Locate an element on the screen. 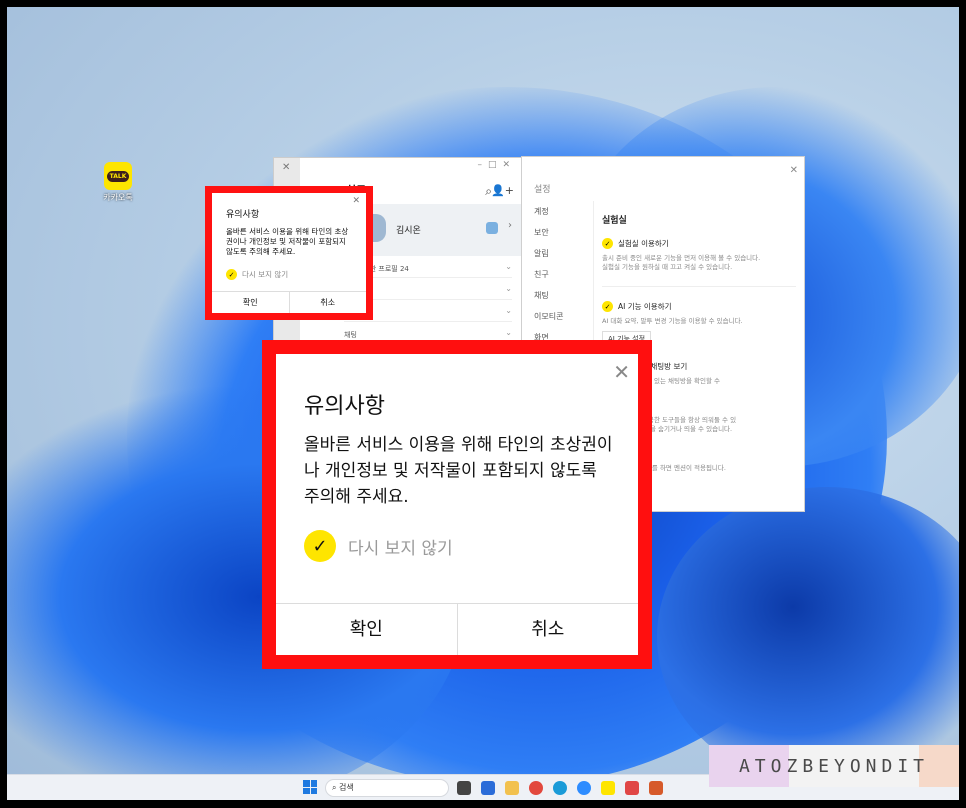 The height and width of the screenshot is (808, 966). task-view-icon is located at coordinates (464, 788).